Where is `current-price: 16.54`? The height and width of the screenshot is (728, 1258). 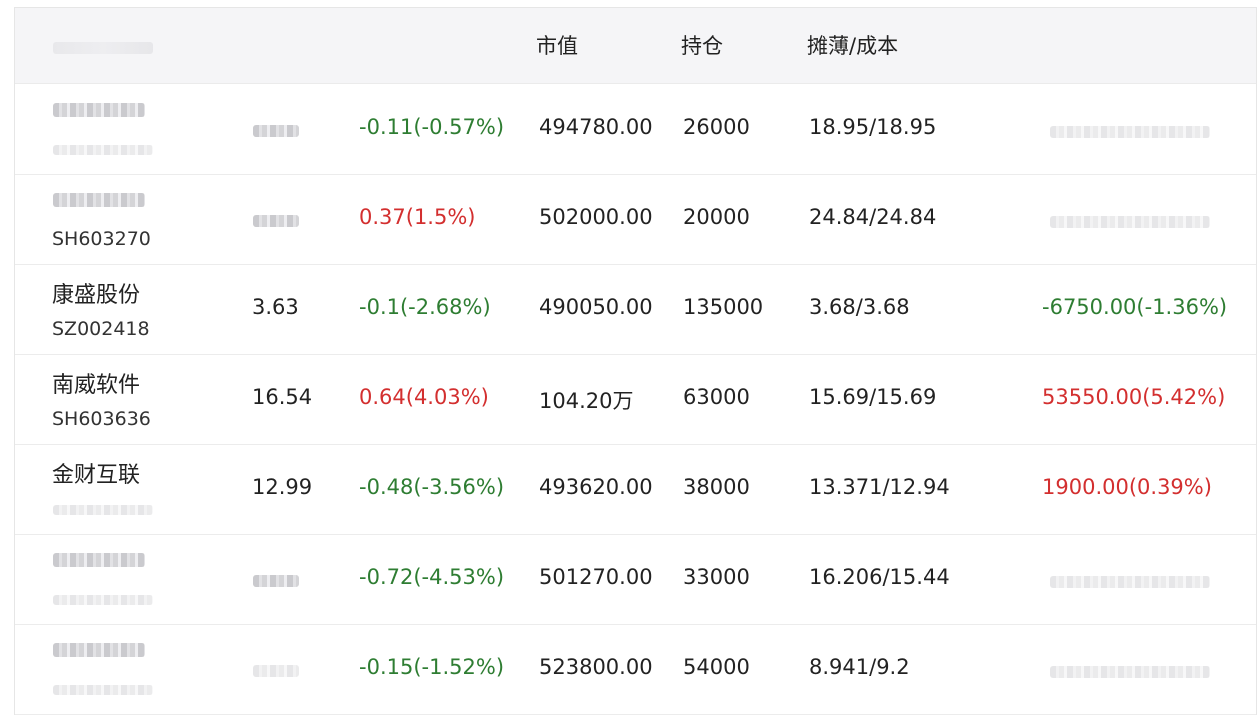
current-price: 16.54 is located at coordinates (282, 397).